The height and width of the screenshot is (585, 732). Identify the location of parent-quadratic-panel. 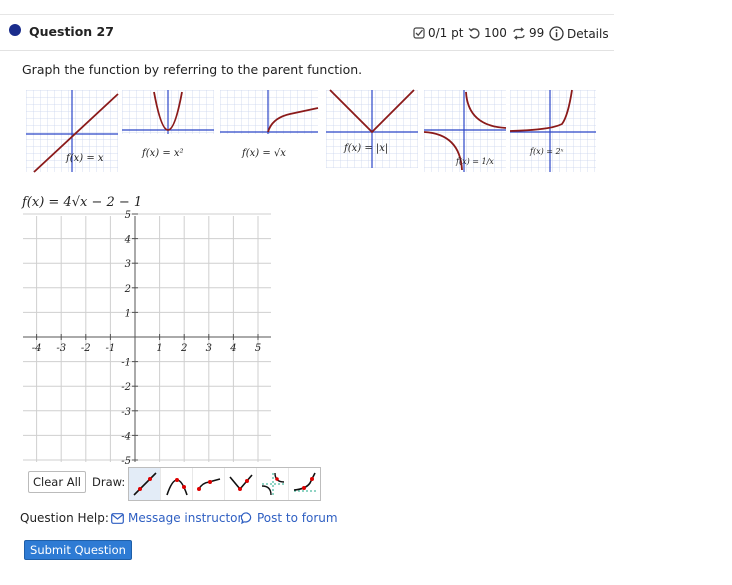
(168, 112).